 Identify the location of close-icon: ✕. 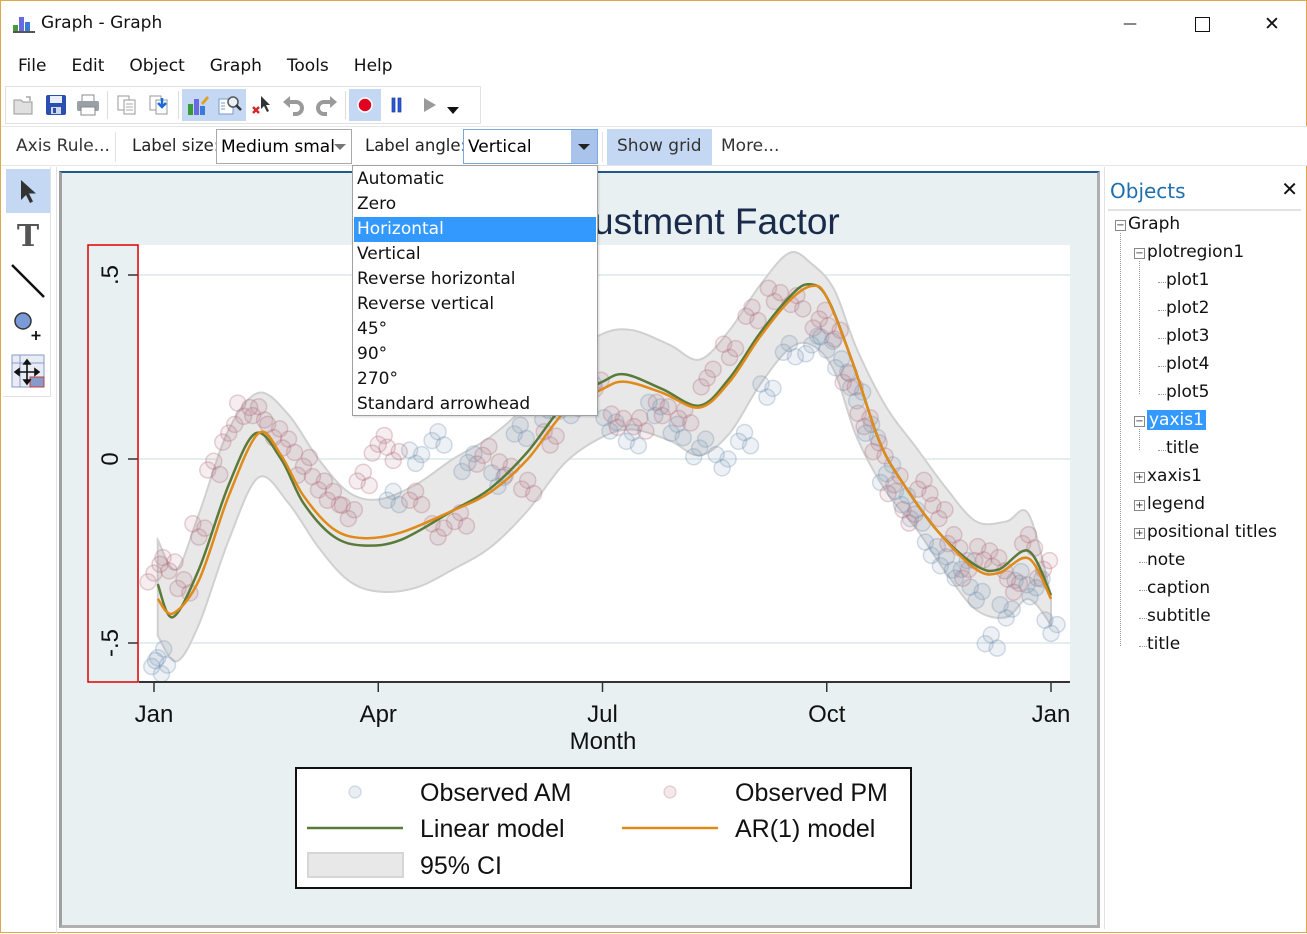
(1289, 189).